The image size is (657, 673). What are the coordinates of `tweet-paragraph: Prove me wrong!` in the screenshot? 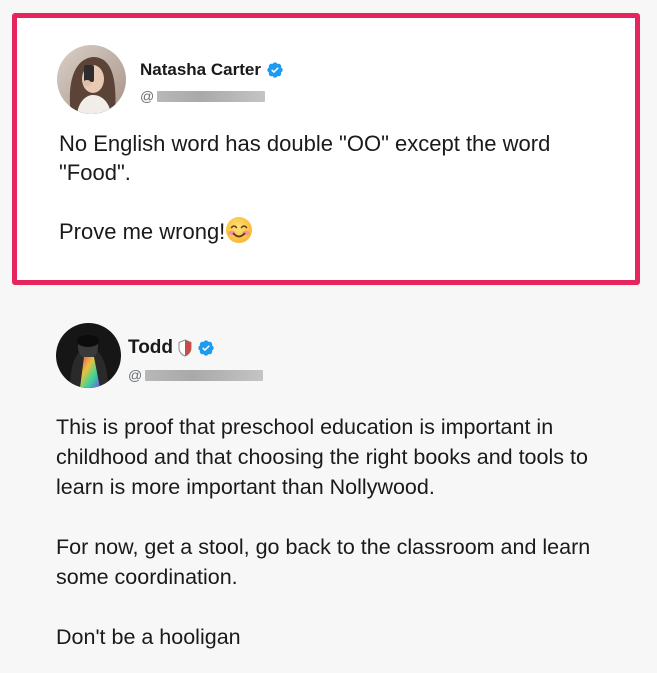 It's located at (339, 231).